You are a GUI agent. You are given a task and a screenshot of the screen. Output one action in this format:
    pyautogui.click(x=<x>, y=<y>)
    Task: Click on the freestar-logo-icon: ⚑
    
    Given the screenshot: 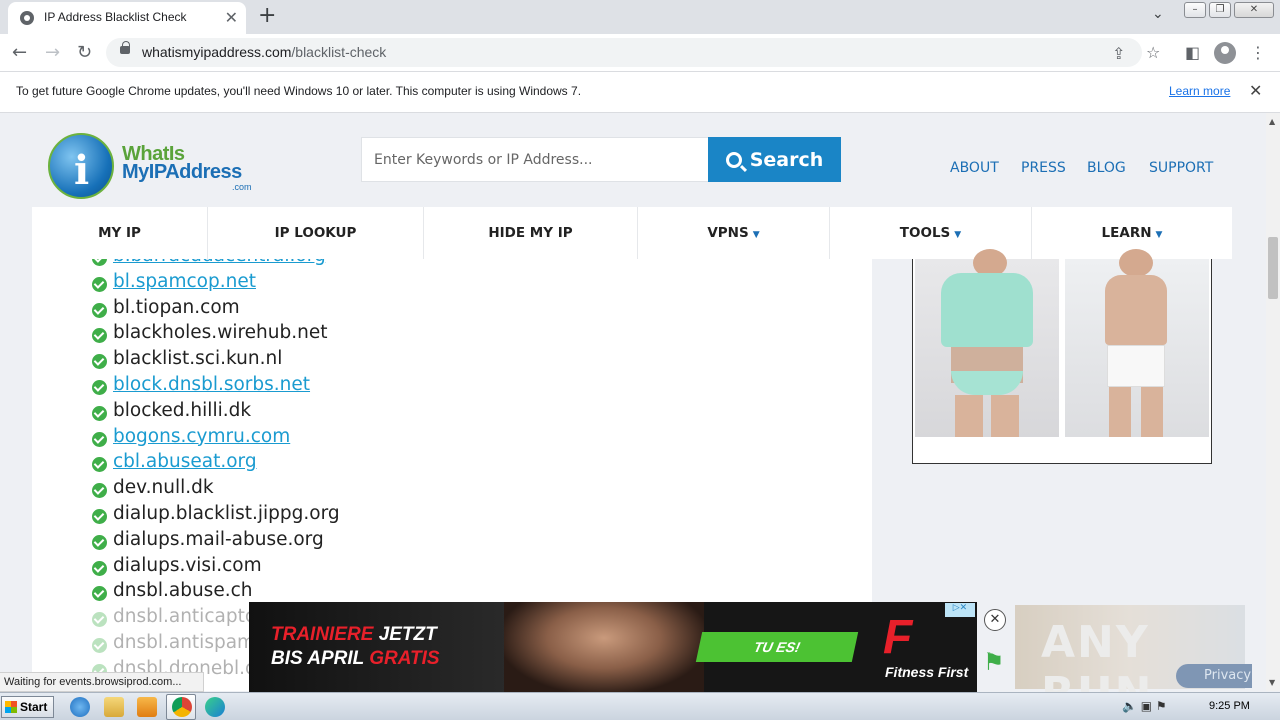 What is the action you would take?
    pyautogui.click(x=994, y=662)
    